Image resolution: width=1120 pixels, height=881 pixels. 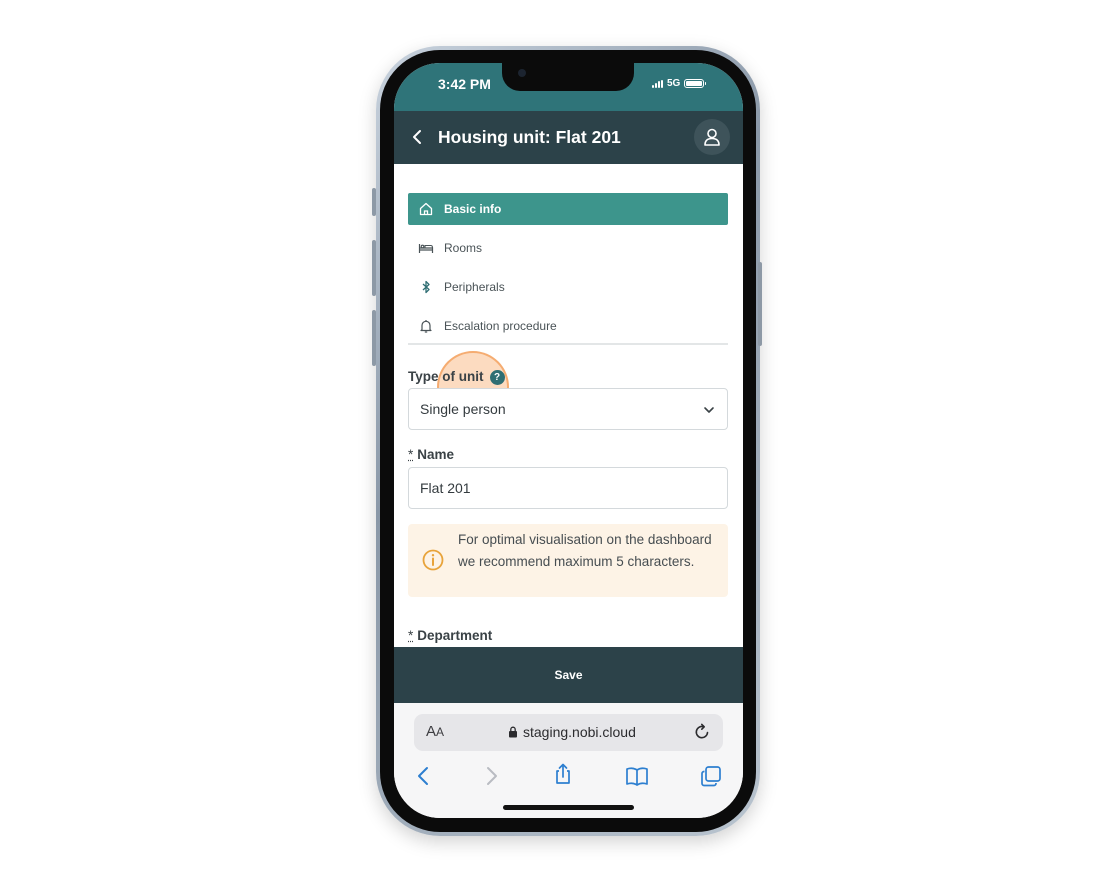 I want to click on home-icon, so click(x=426, y=209).